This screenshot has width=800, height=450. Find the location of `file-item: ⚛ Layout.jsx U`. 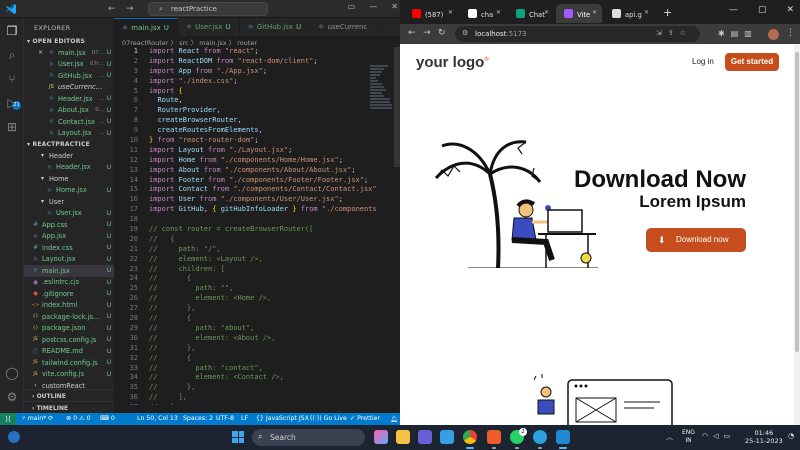

file-item: ⚛ Layout.jsx U is located at coordinates (69, 260).